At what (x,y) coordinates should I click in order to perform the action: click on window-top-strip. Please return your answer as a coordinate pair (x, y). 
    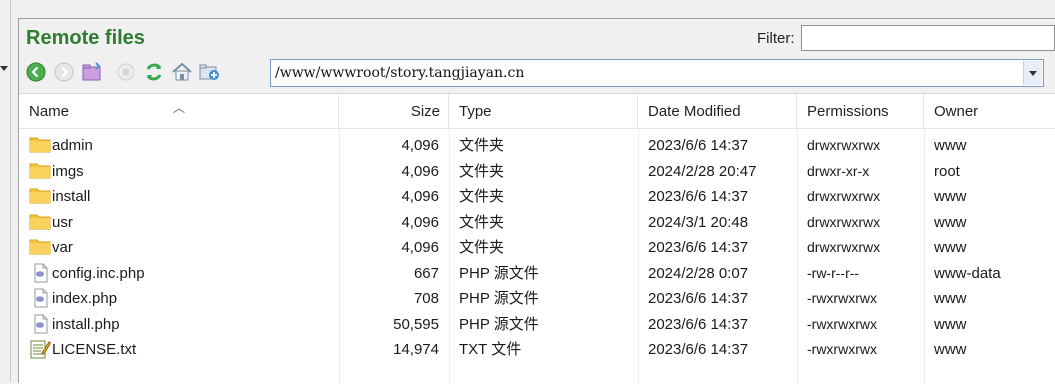
    Looking at the image, I should click on (527, 9).